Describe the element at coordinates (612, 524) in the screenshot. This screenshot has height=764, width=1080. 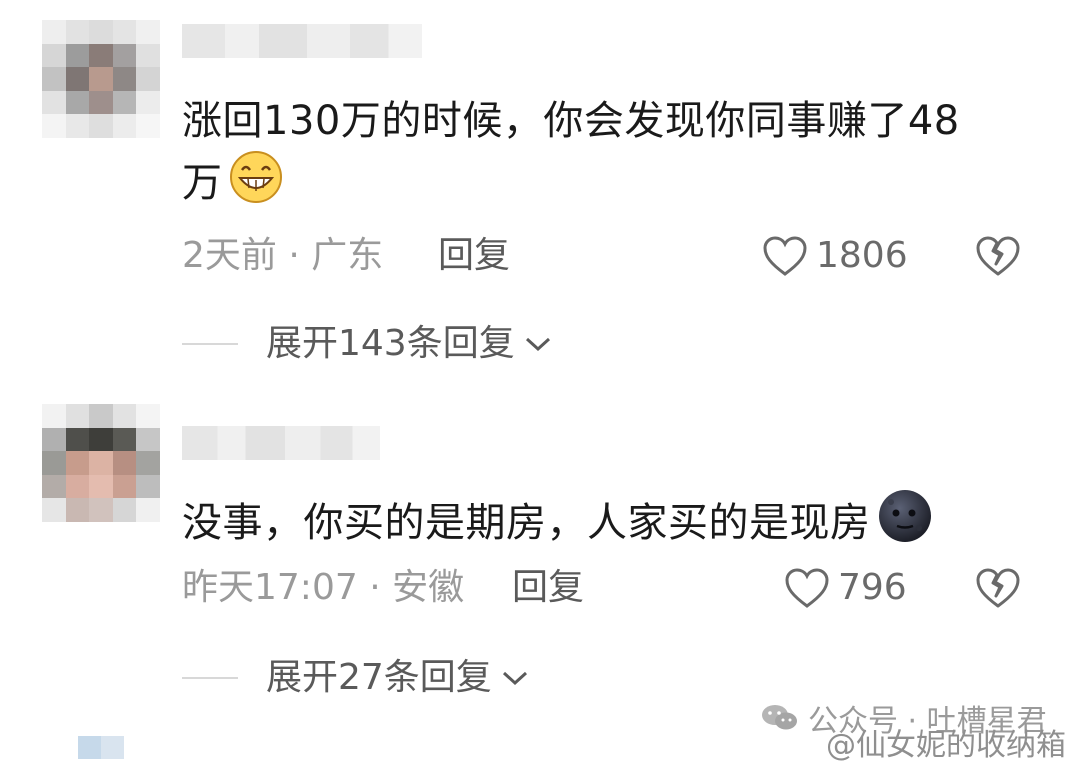
I see `comment-text: 没事，你买的是期房，人家买的是现房` at that location.